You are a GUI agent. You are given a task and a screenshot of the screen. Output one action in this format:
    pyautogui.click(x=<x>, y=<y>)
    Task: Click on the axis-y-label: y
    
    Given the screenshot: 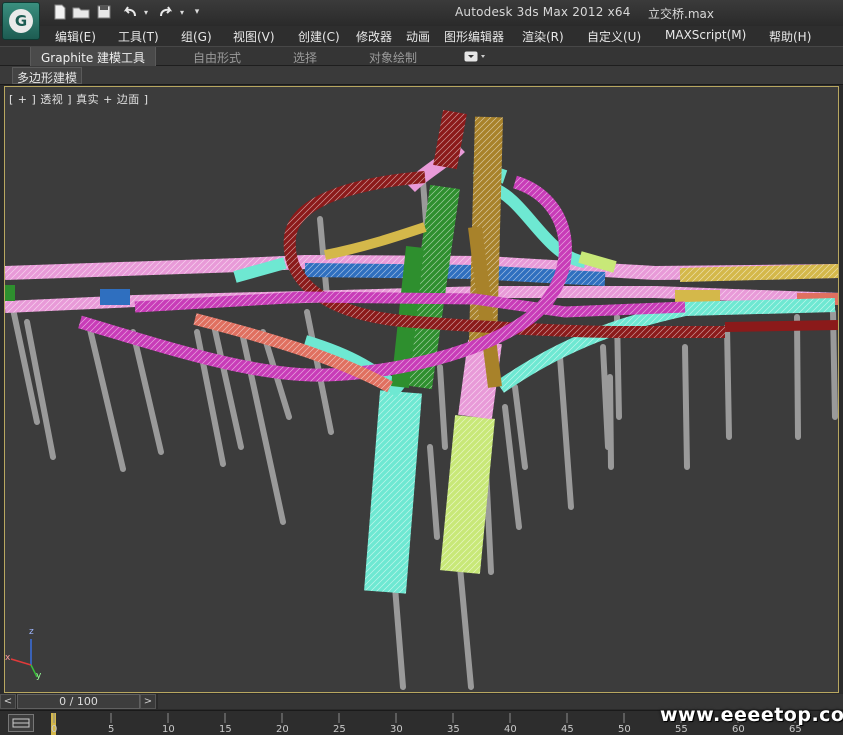 What is the action you would take?
    pyautogui.click(x=39, y=676)
    